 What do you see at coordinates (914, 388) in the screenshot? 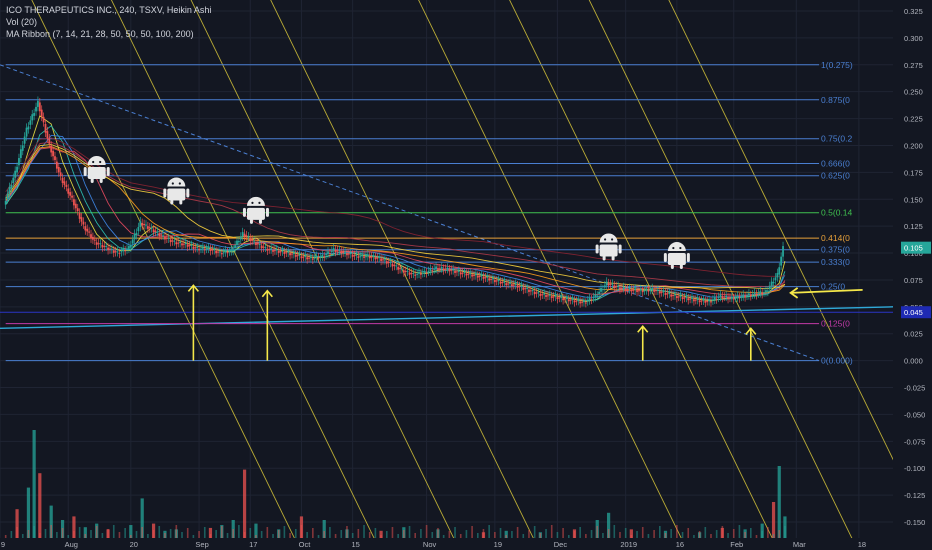
I see `price-tick-label: -0.025` at bounding box center [914, 388].